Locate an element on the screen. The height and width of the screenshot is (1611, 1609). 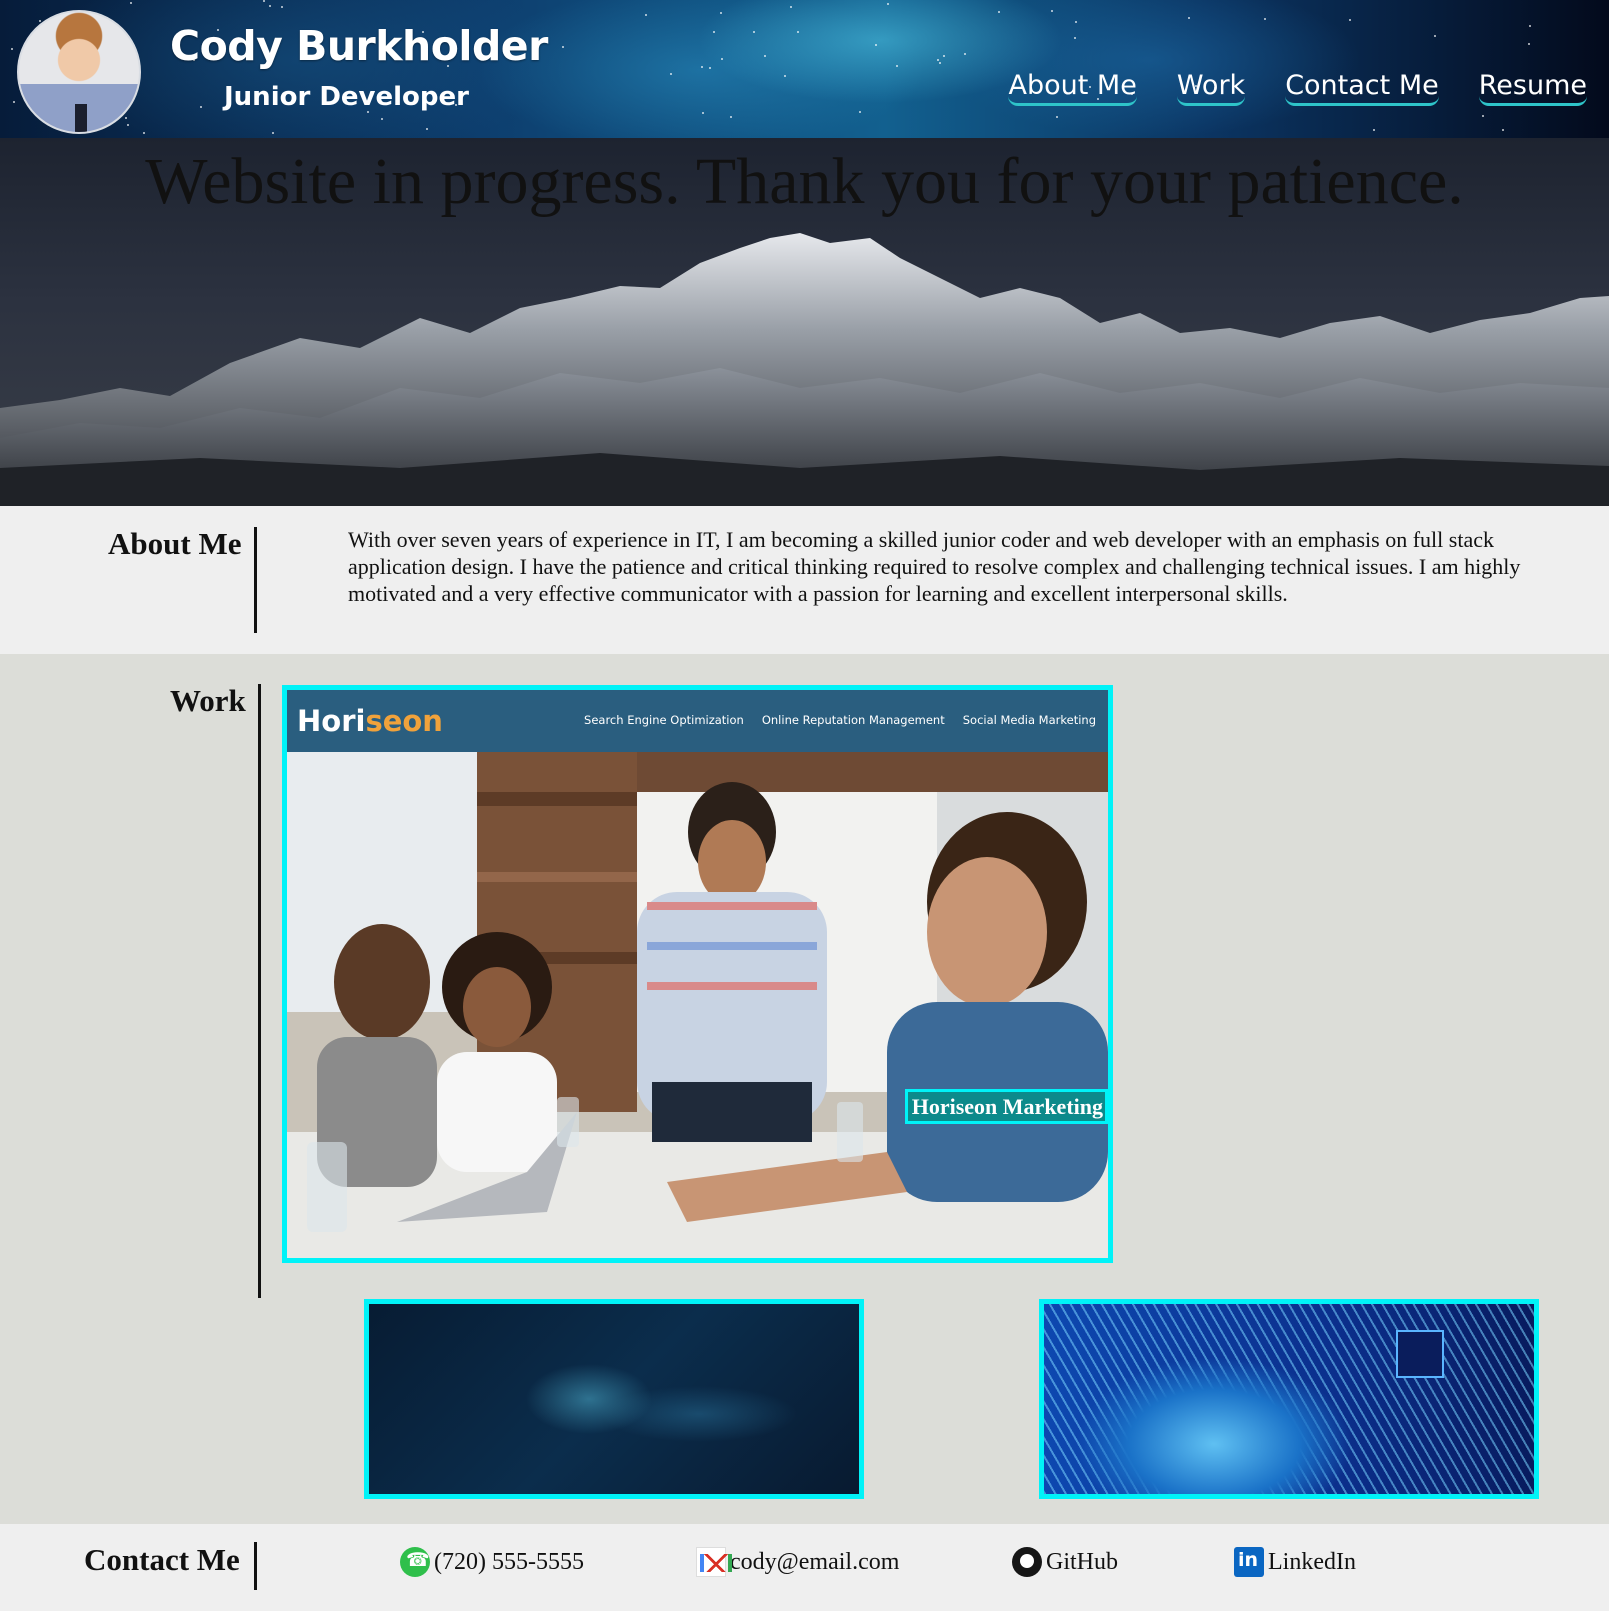
avatar is located at coordinates (79, 72).